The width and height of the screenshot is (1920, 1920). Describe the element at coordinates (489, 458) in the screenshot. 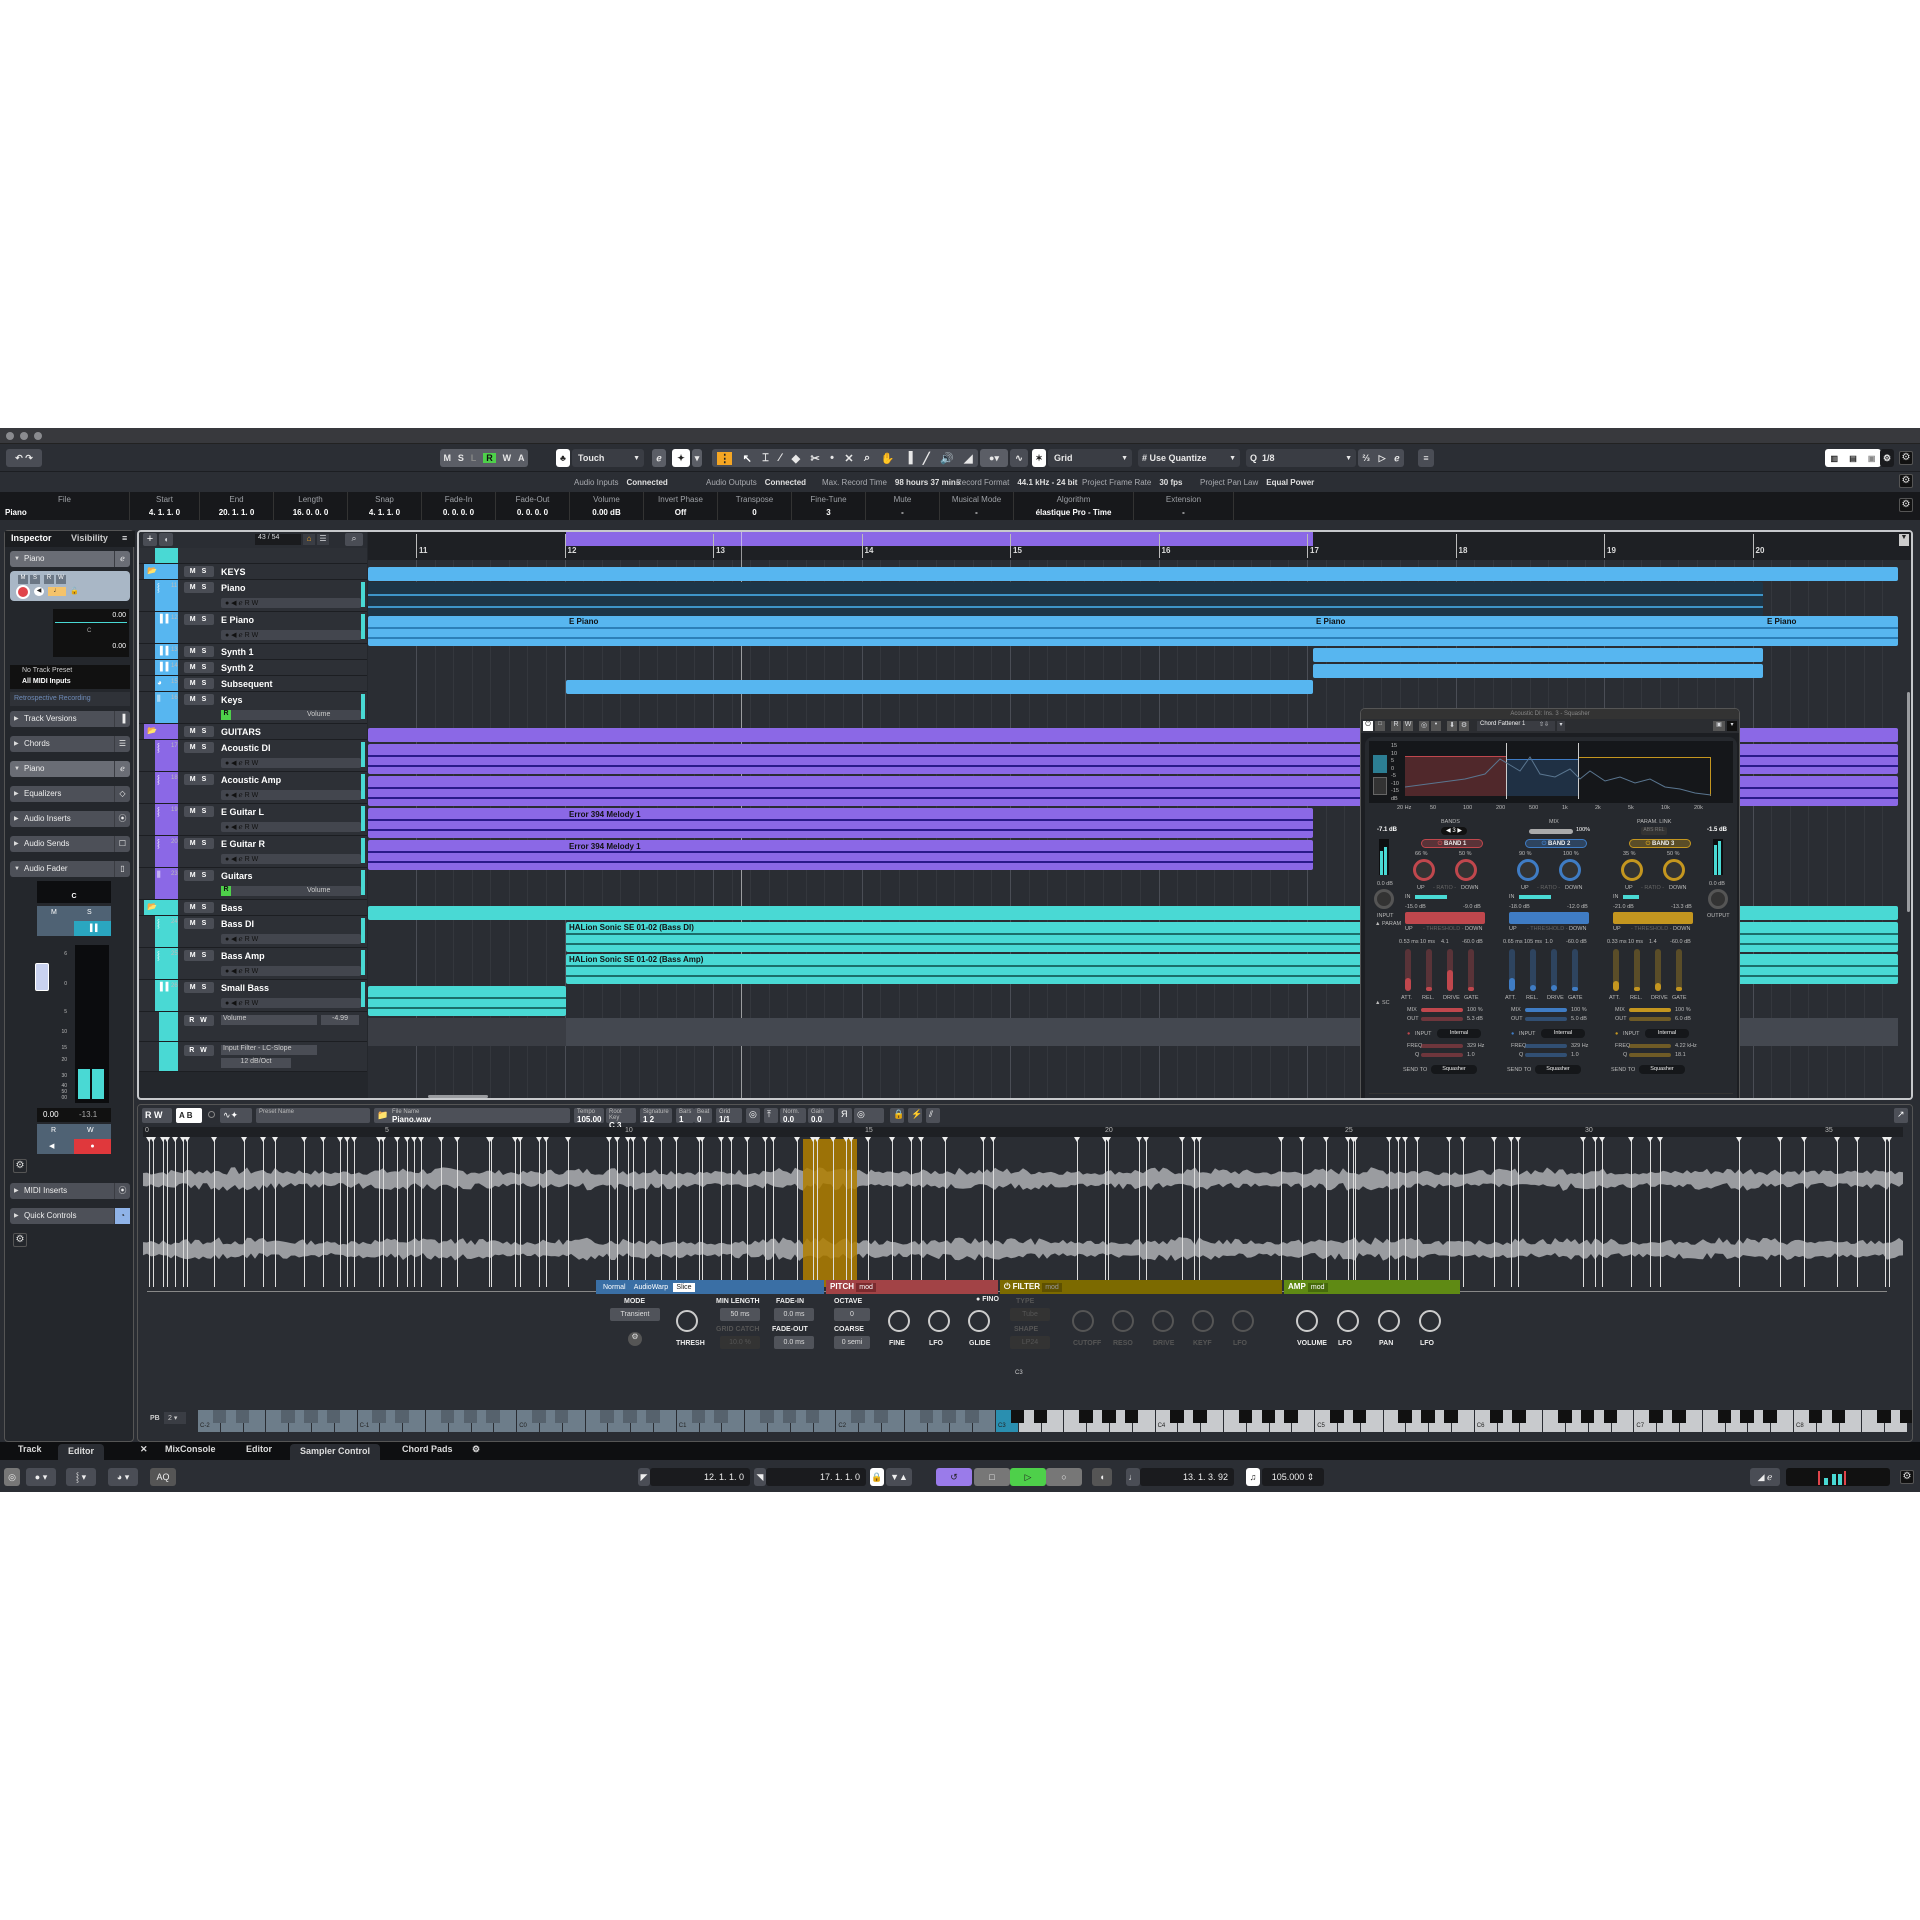

I see `read-all-button: R` at that location.